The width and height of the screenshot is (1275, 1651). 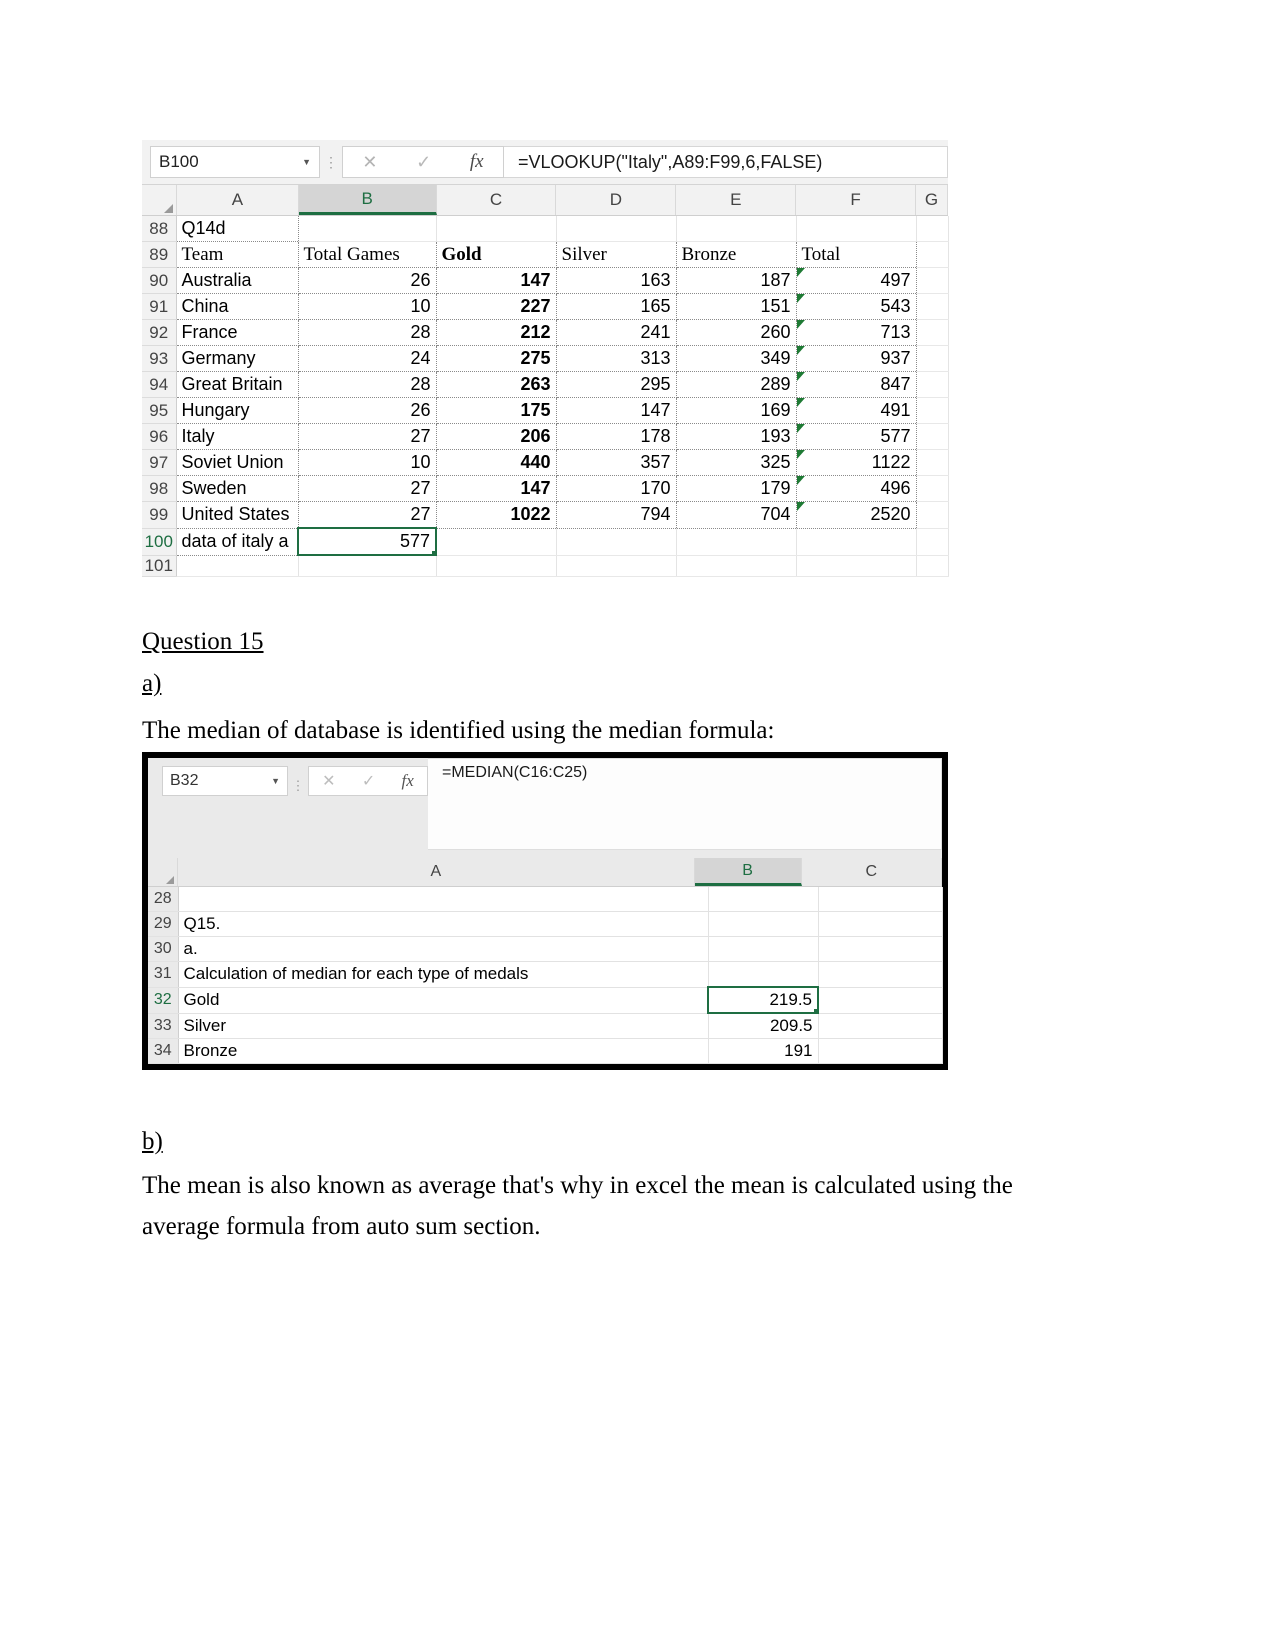 What do you see at coordinates (736, 280) in the screenshot?
I see `cell-e90: 187` at bounding box center [736, 280].